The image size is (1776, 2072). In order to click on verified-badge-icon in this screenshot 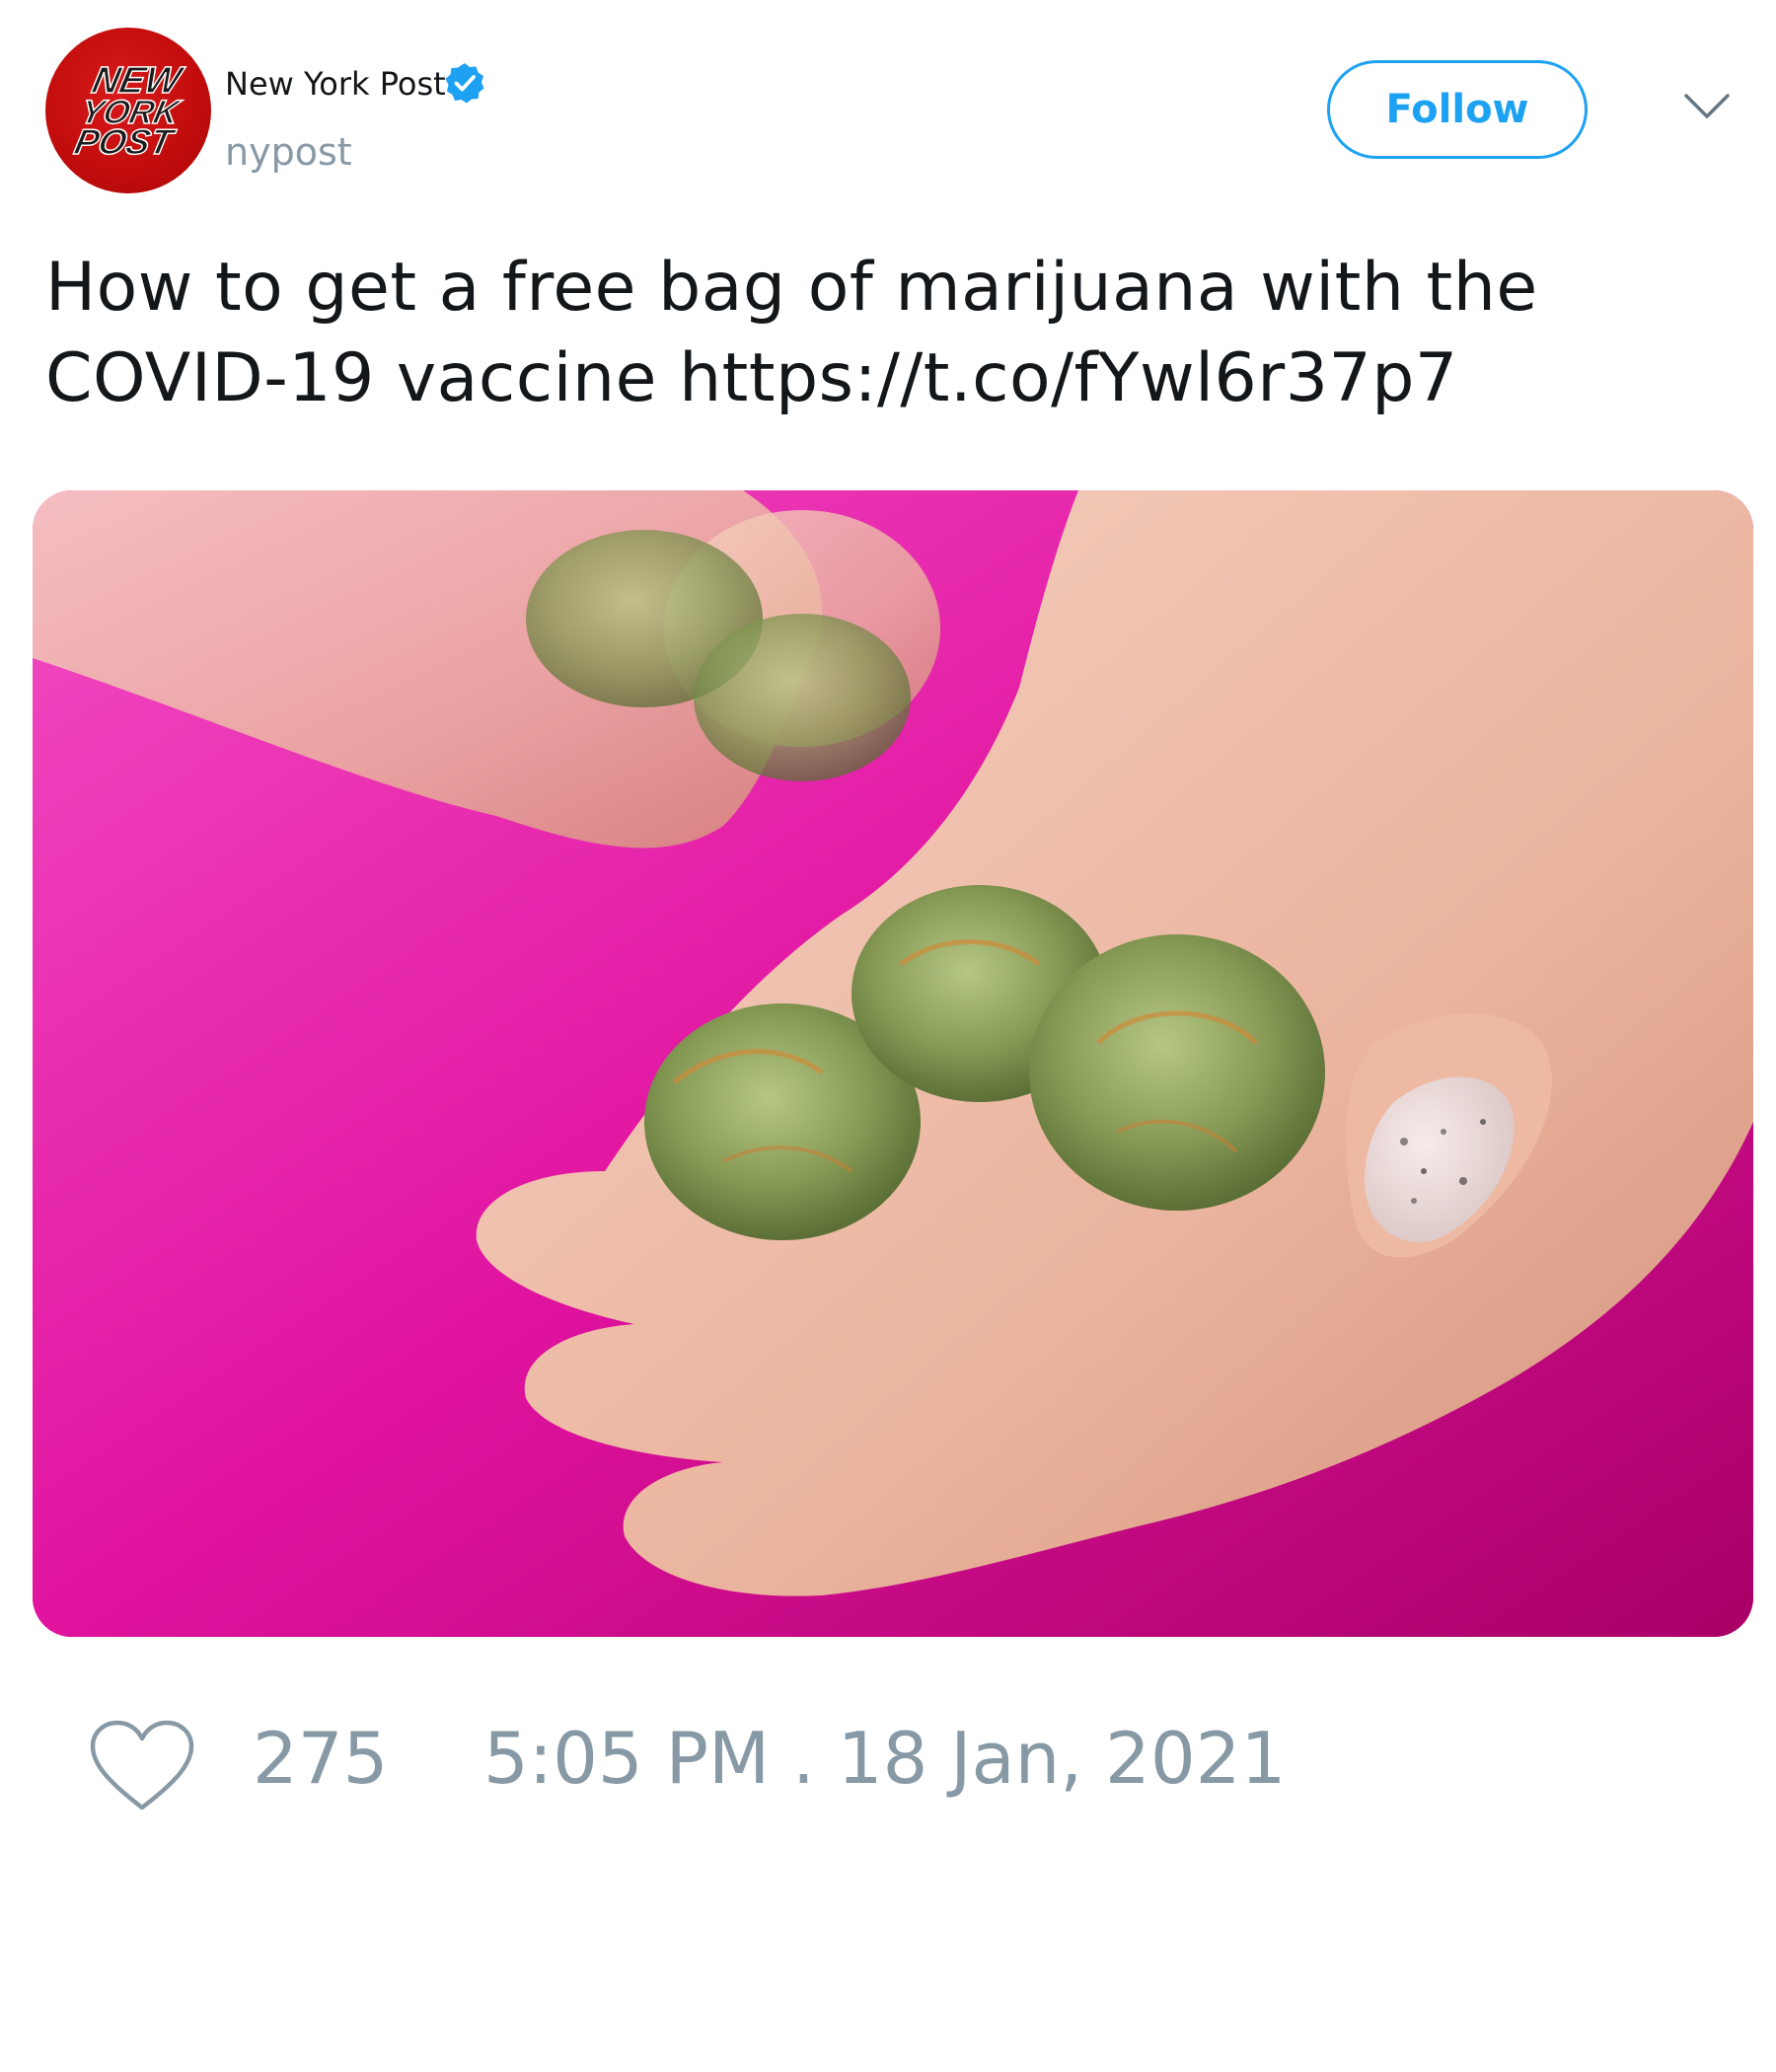, I will do `click(465, 84)`.